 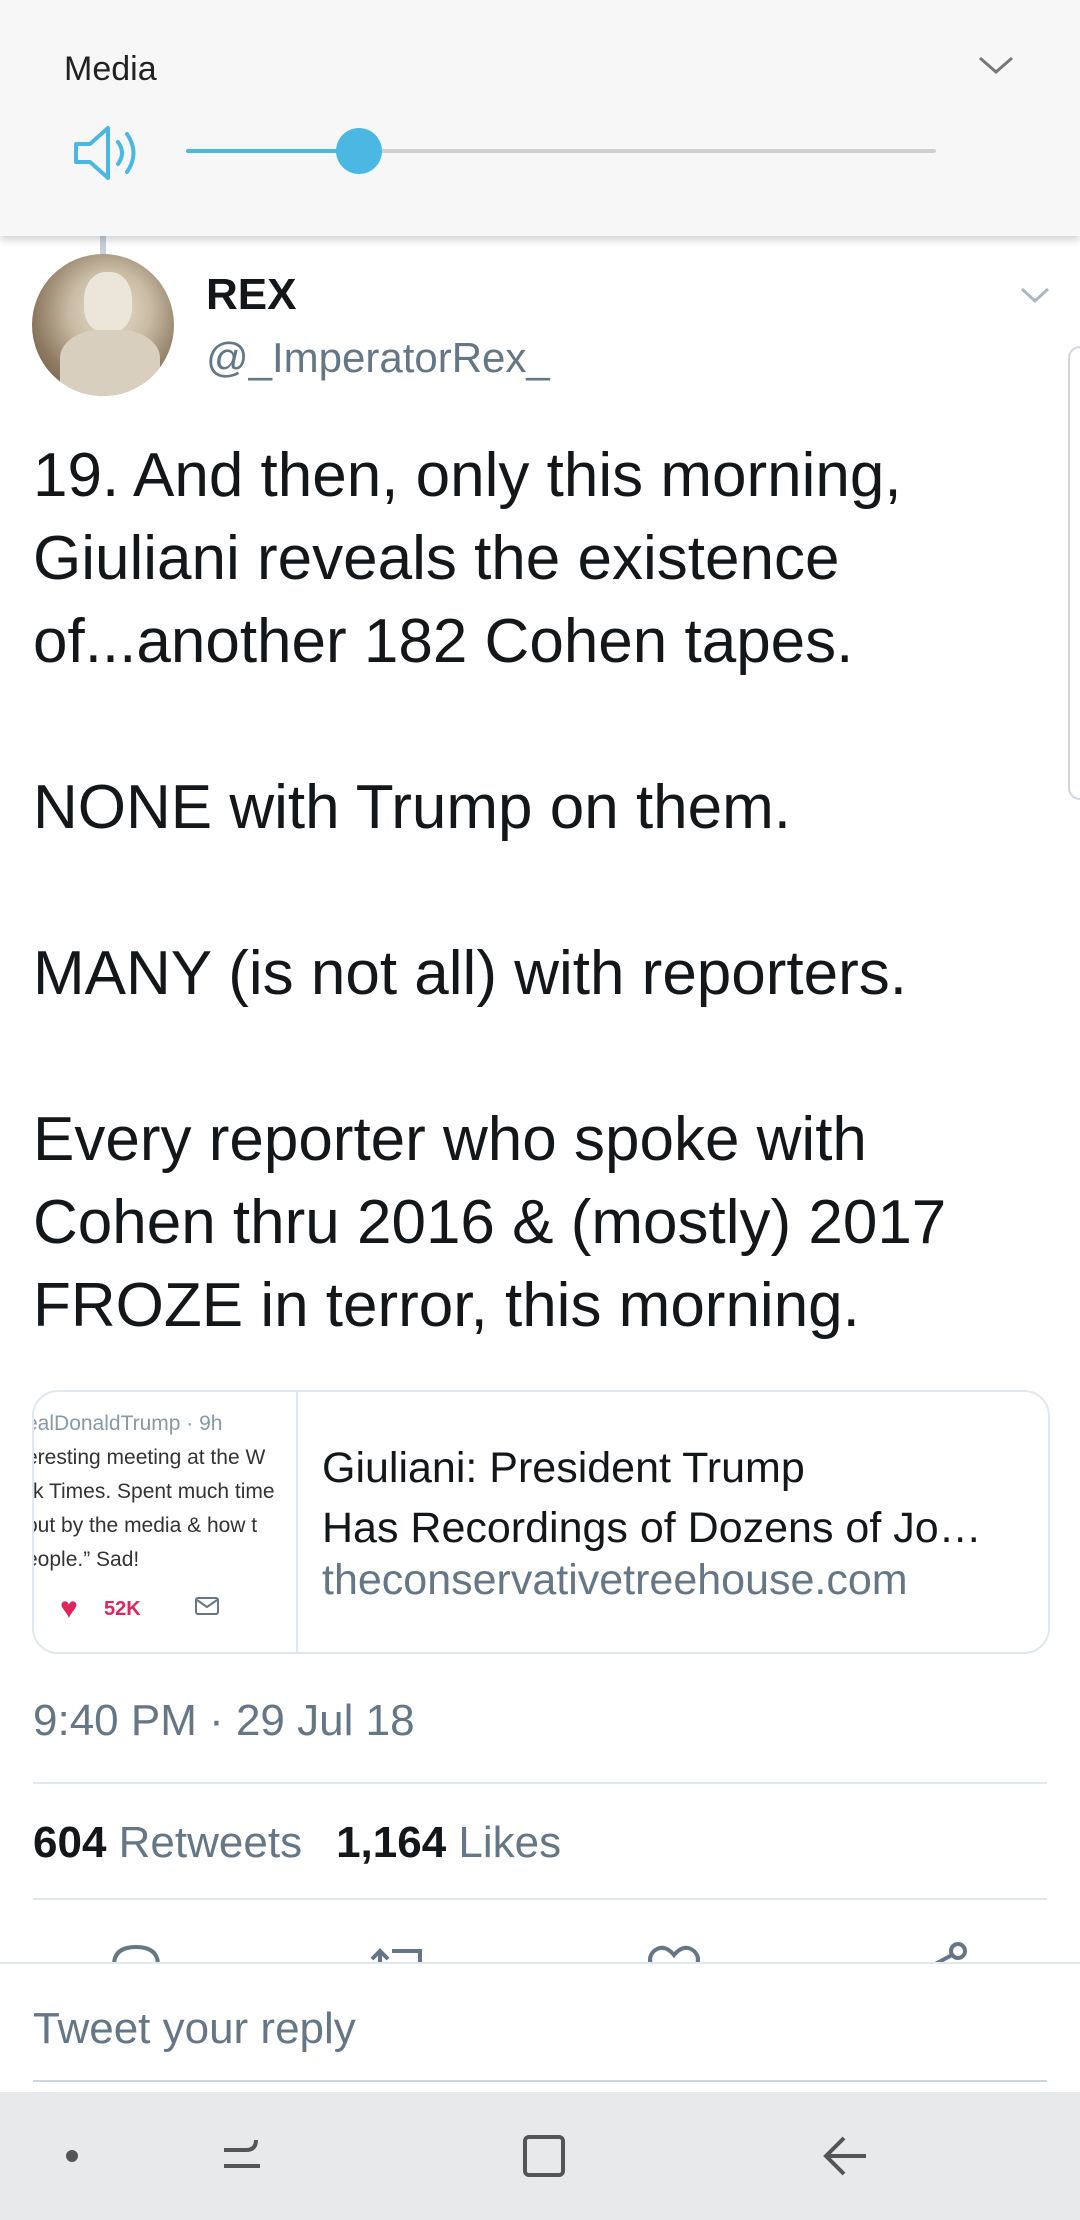 What do you see at coordinates (69, 1608) in the screenshot?
I see `heart-icon: ♥` at bounding box center [69, 1608].